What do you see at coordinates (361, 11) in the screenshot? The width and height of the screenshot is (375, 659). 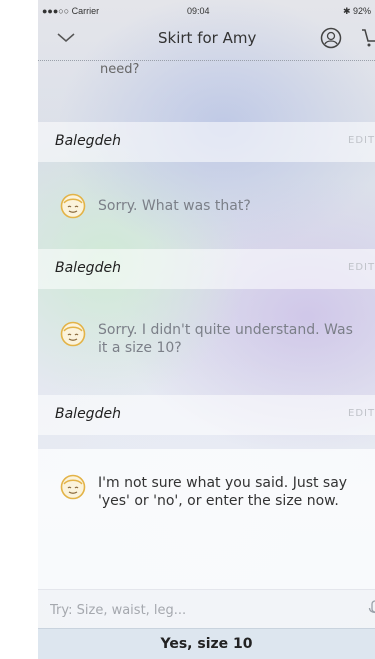 I see `battery-percent: 92%` at bounding box center [361, 11].